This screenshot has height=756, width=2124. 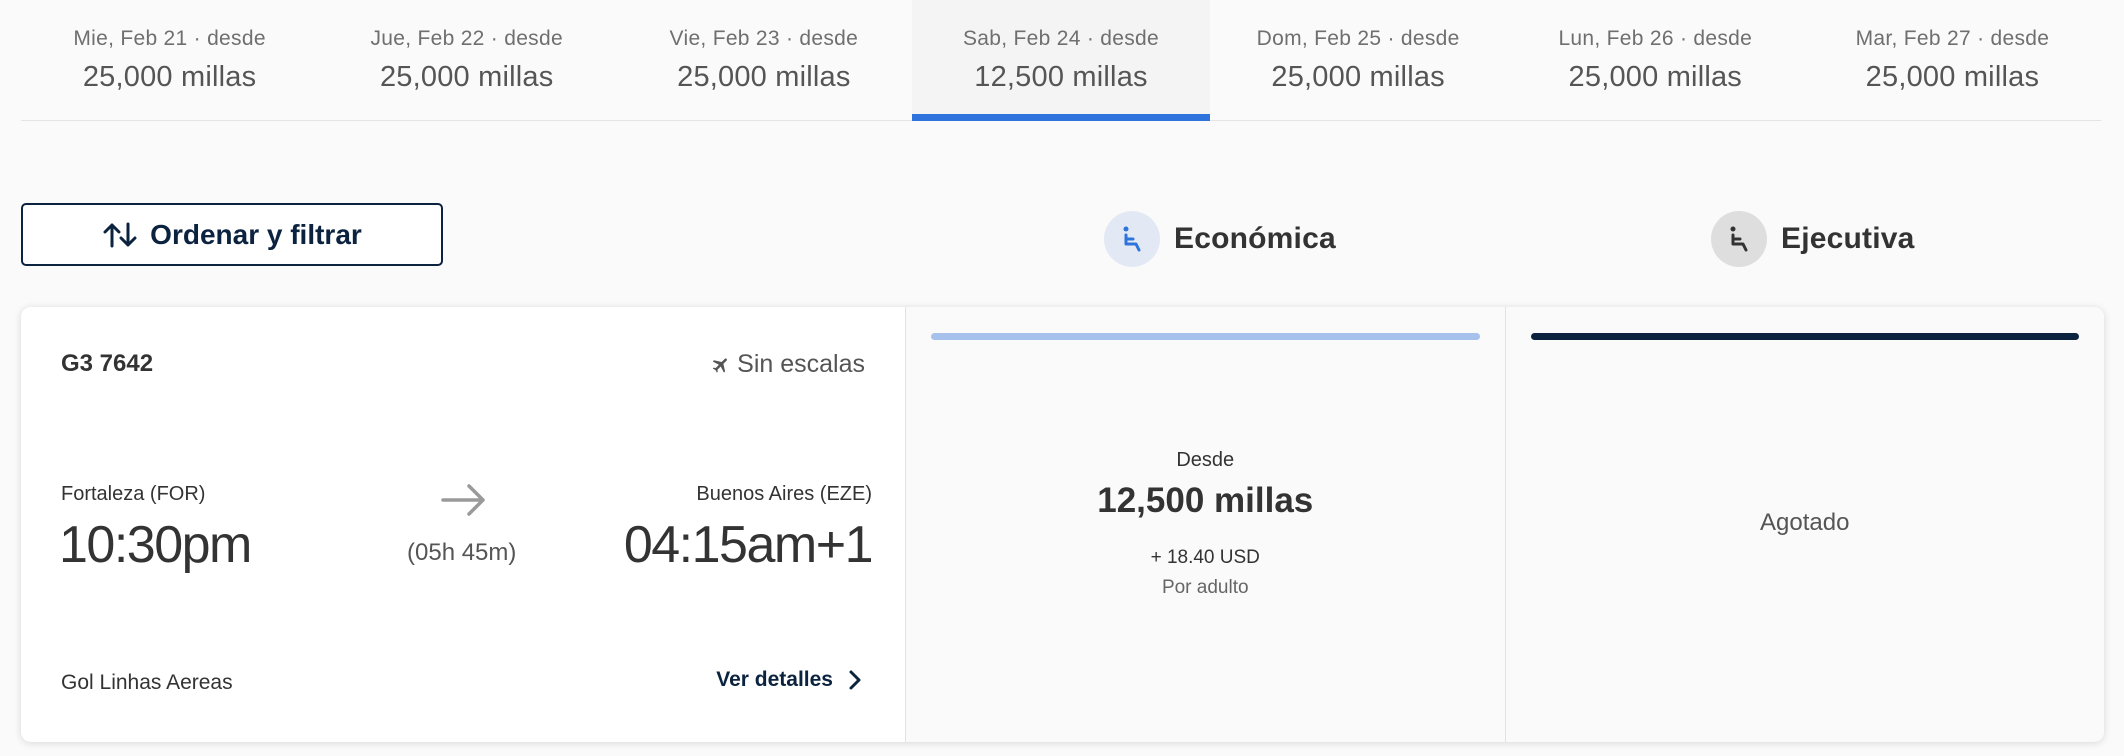 I want to click on cabin-header-economy: Económica, so click(x=1220, y=239).